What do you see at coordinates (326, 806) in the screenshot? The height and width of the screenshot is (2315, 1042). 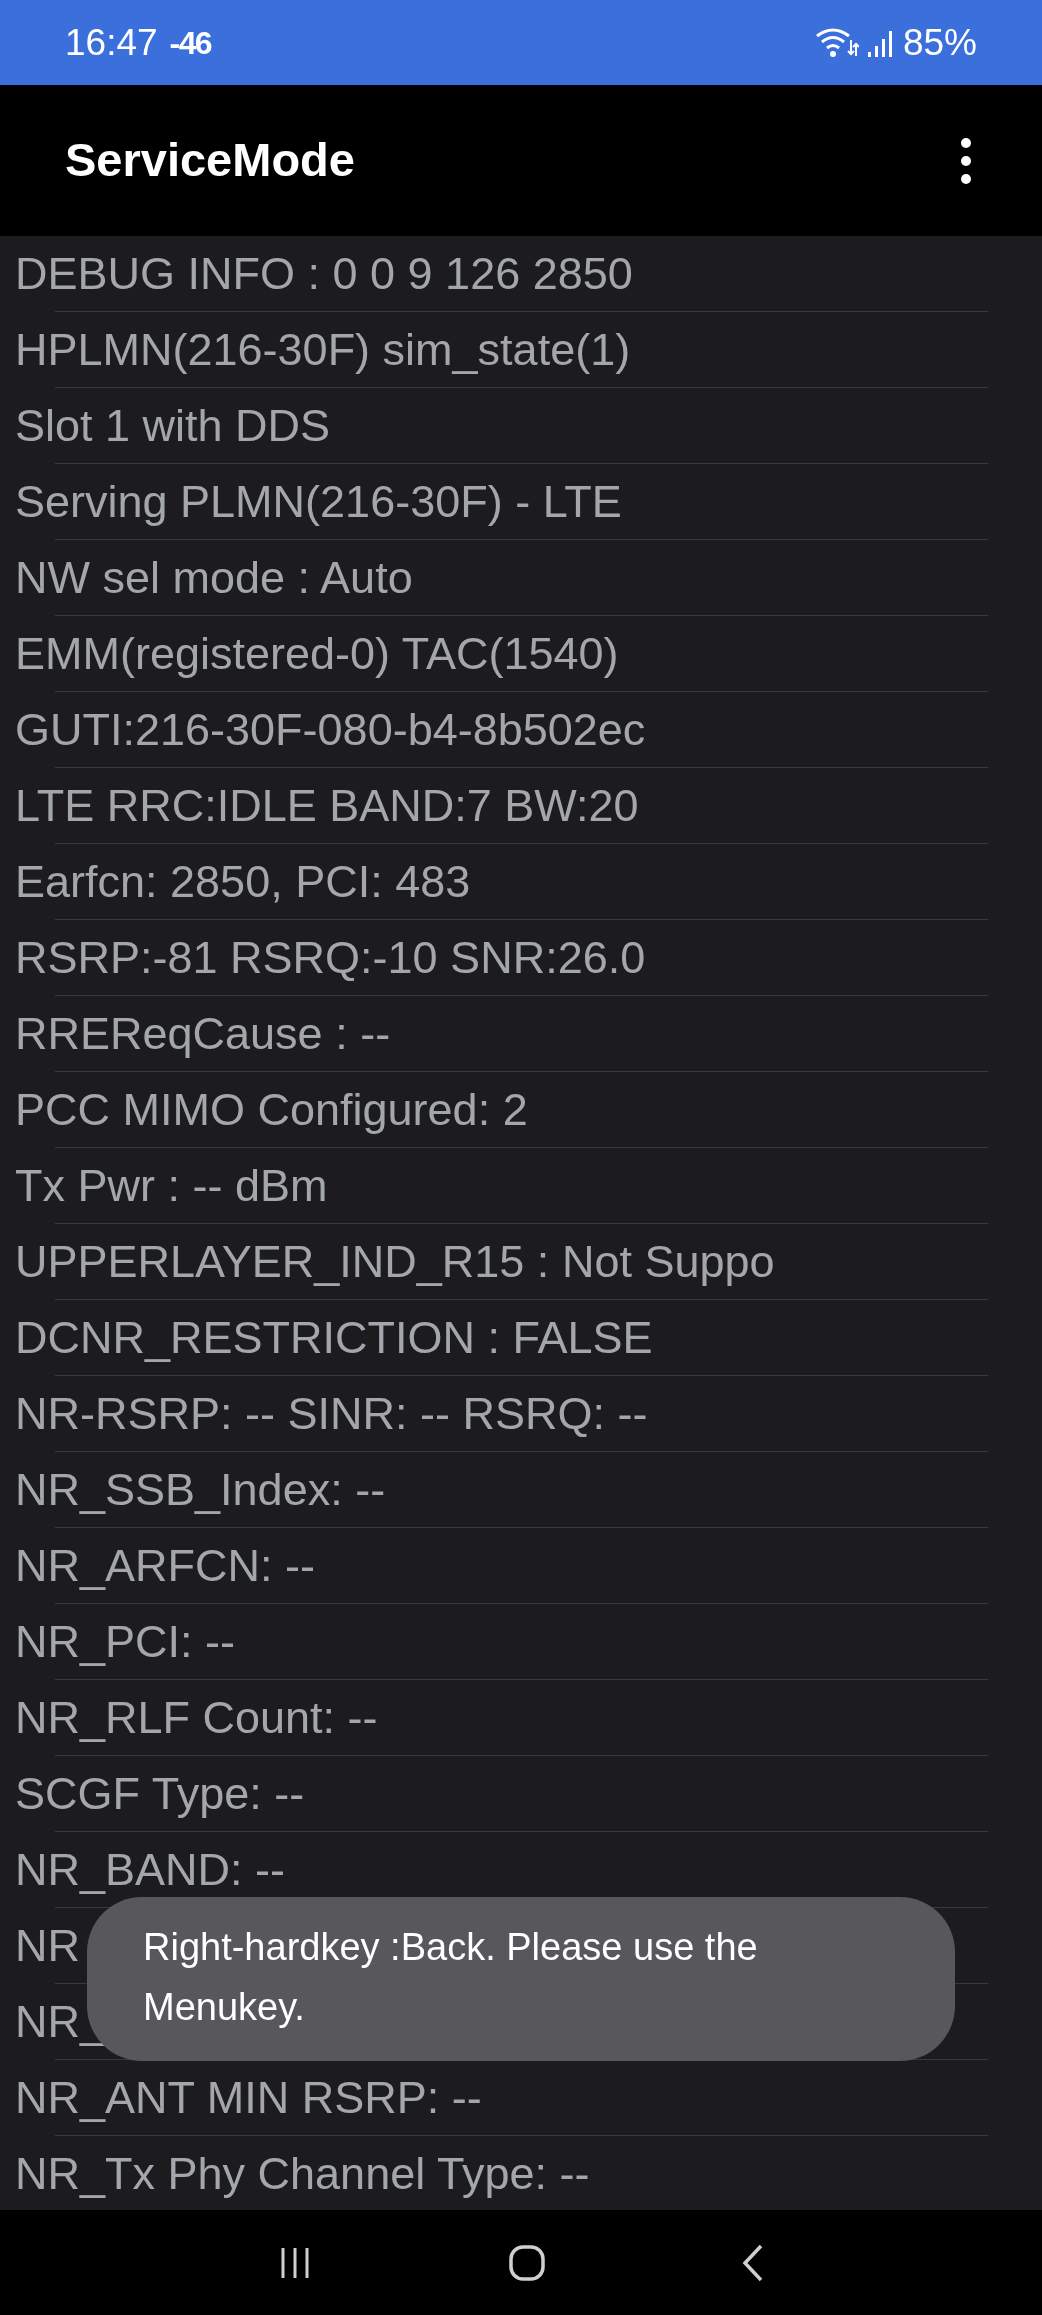 I see `info-line: LTE RRC:IDLE BAND:7 BW:20` at bounding box center [326, 806].